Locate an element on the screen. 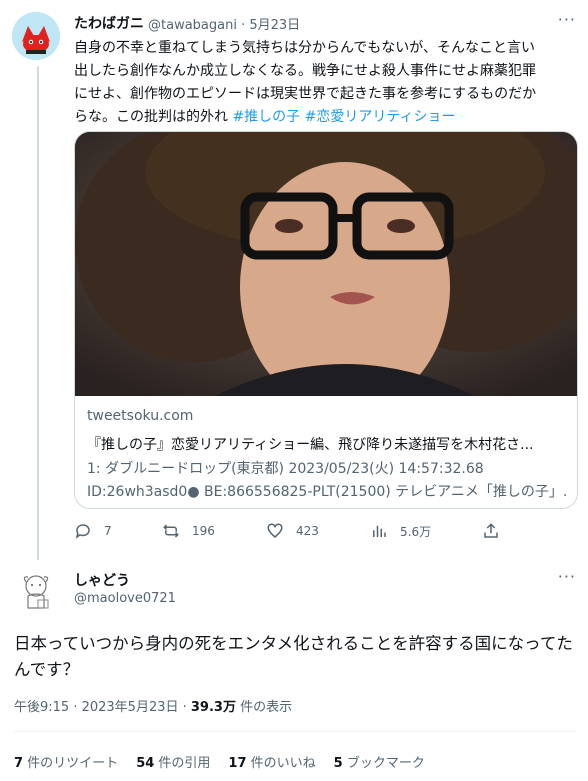 This screenshot has height=781, width=588. tweet-text-line: 出したら創作なんか成立しなくなる。戦争にせよ殺人事件にせよ麻薬犯罪 is located at coordinates (305, 71).